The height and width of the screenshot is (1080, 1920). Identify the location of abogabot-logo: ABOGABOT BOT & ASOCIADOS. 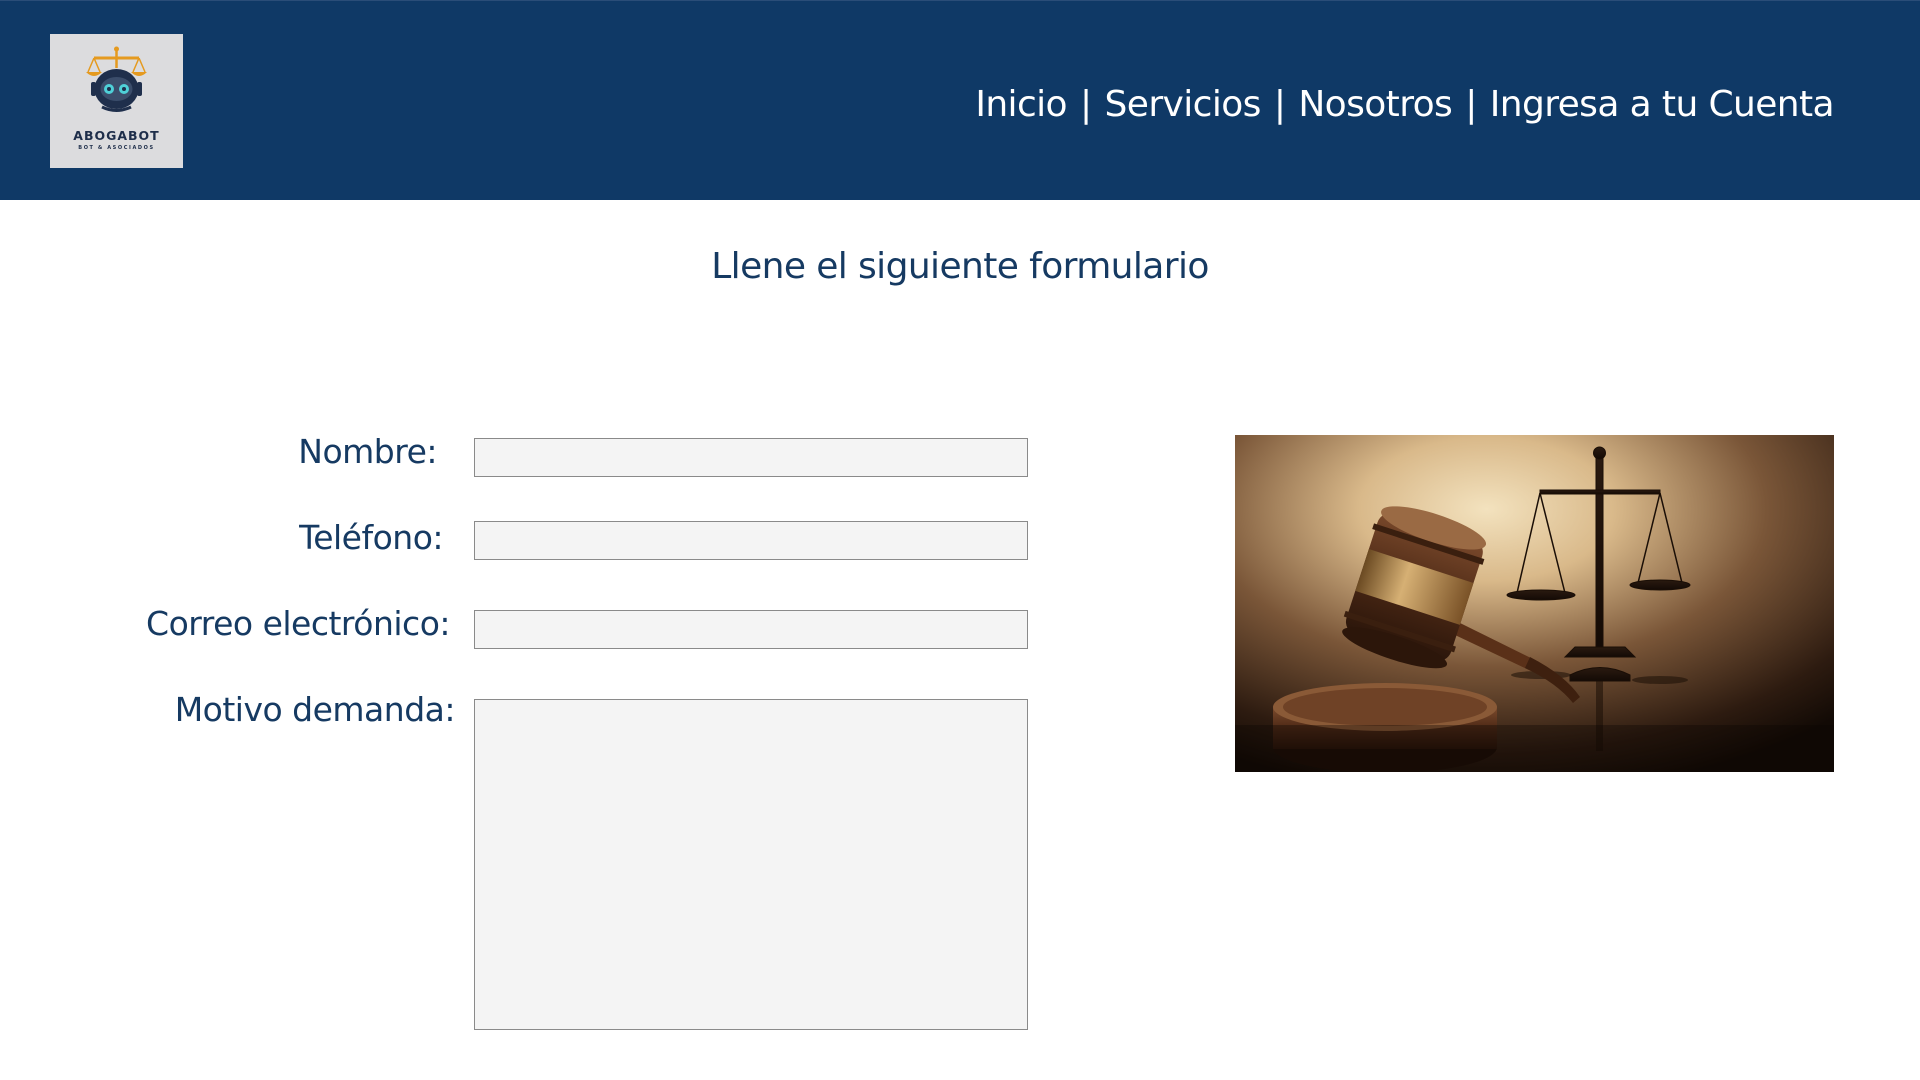
(116, 101).